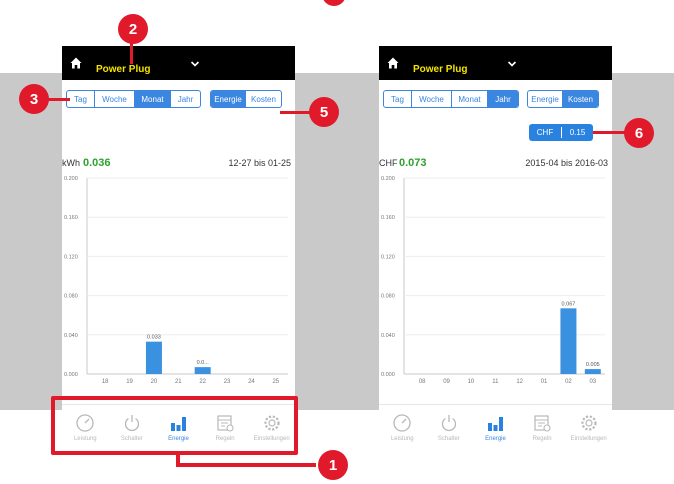 This screenshot has width=674, height=484. Describe the element at coordinates (71, 163) in the screenshot. I see `total-unit: kWh` at that location.